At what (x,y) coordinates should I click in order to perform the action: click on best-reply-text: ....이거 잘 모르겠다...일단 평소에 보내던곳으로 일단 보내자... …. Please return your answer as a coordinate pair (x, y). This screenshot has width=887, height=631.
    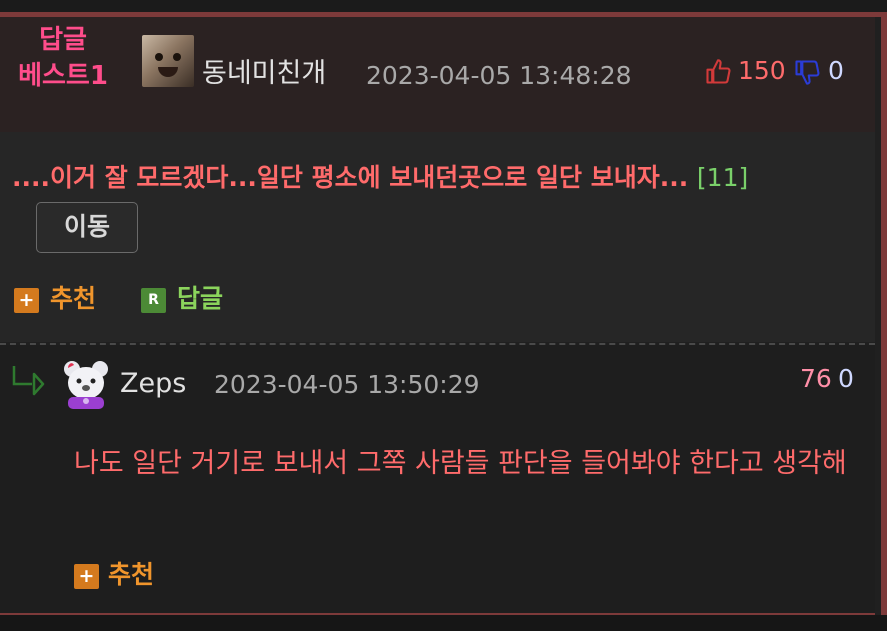
    Looking at the image, I should click on (442, 178).